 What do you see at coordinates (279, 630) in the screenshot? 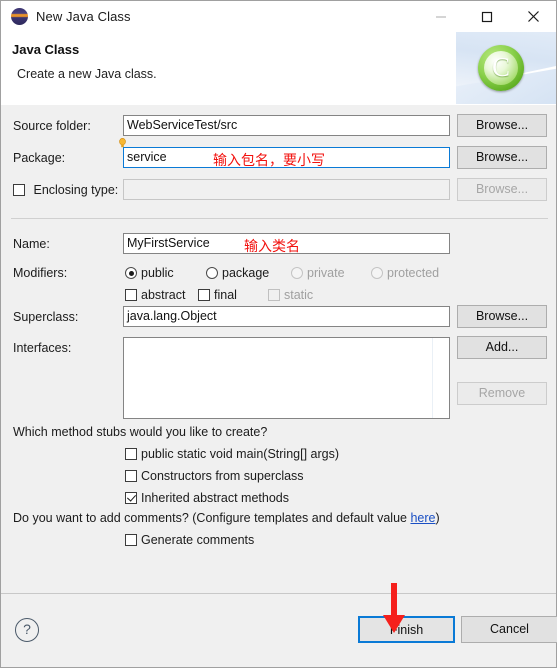
I see `dialog-footer: ? Finish Cancel` at bounding box center [279, 630].